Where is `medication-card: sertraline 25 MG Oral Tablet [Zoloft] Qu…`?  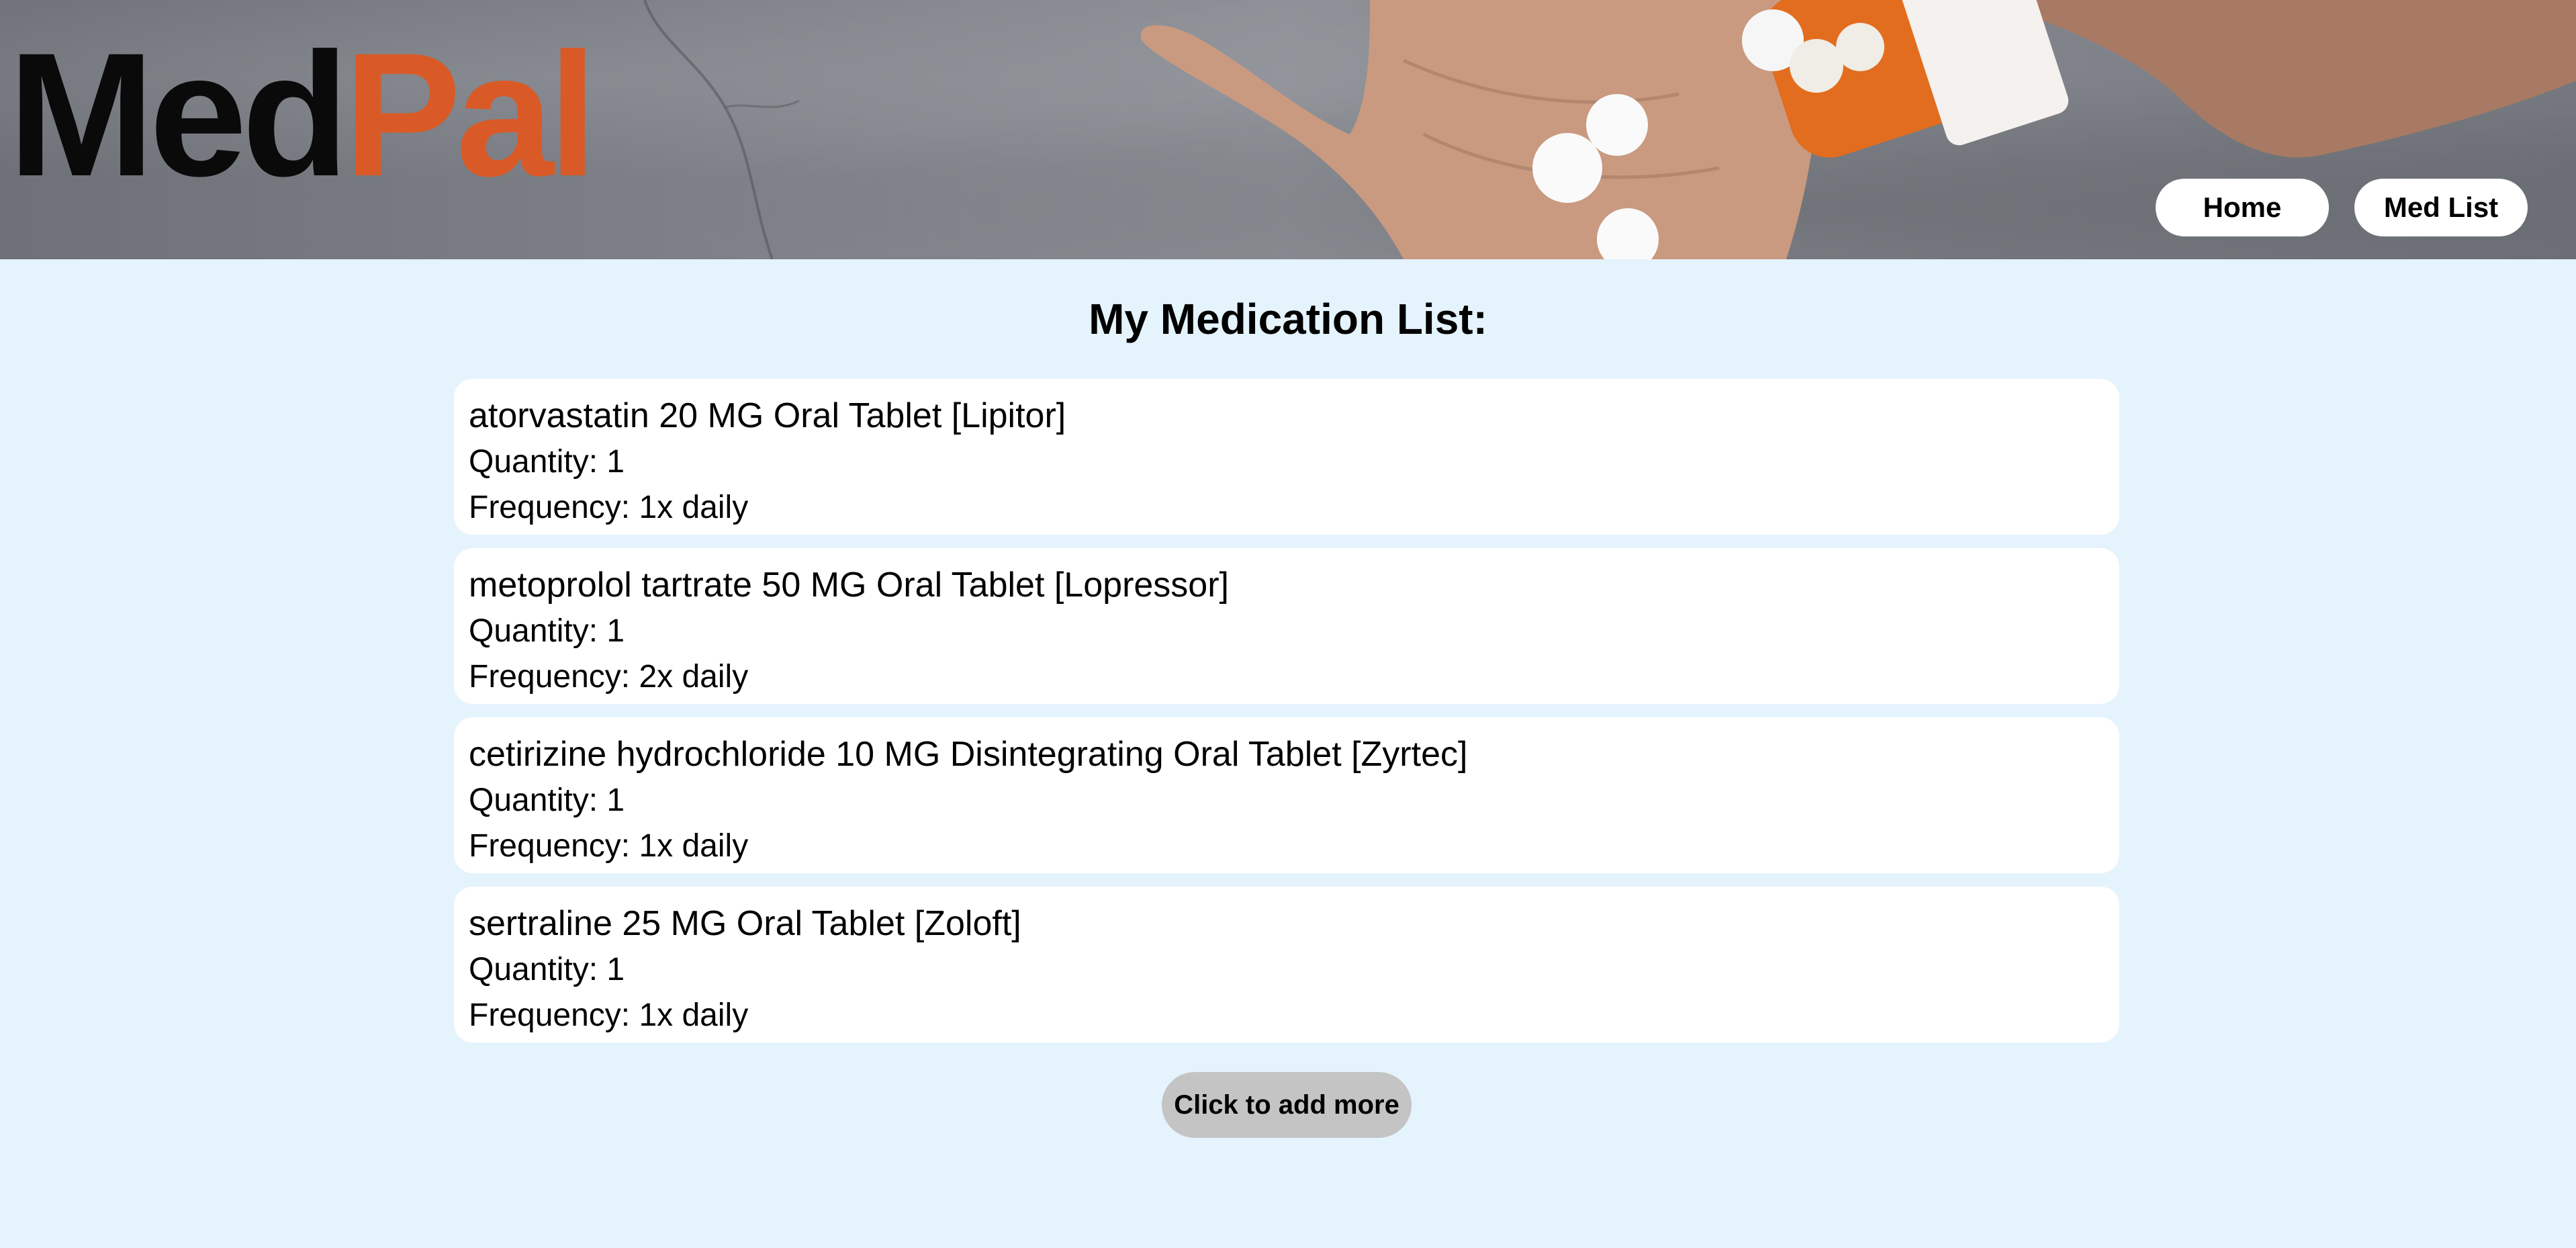
medication-card: sertraline 25 MG Oral Tablet [Zoloft] Qu… is located at coordinates (1286, 964).